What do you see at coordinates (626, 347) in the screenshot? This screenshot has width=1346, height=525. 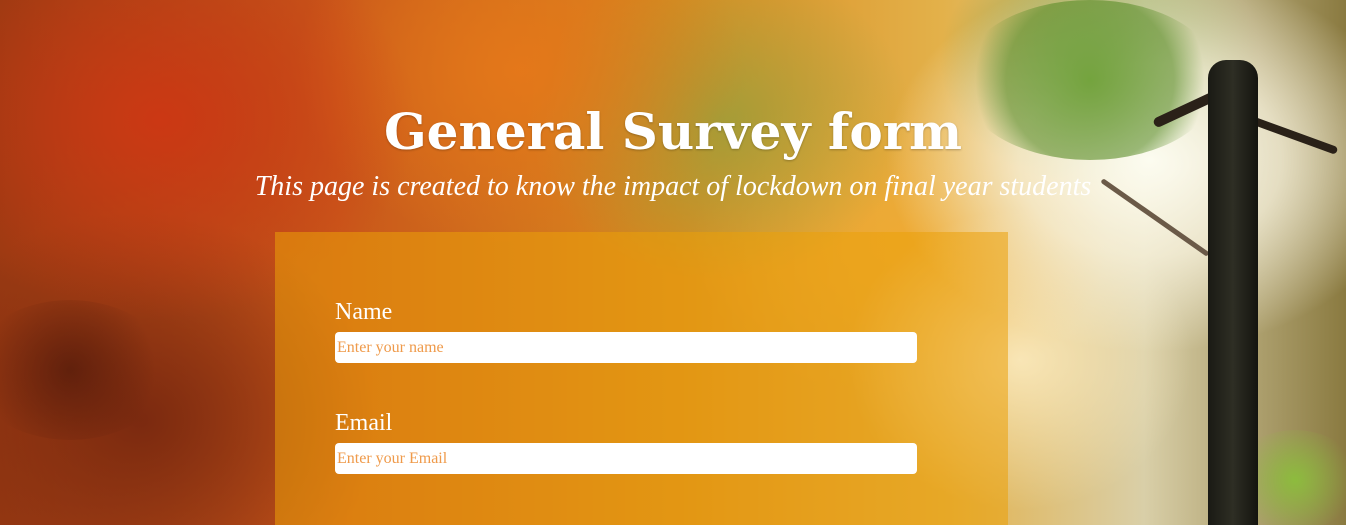 I see `name-input` at bounding box center [626, 347].